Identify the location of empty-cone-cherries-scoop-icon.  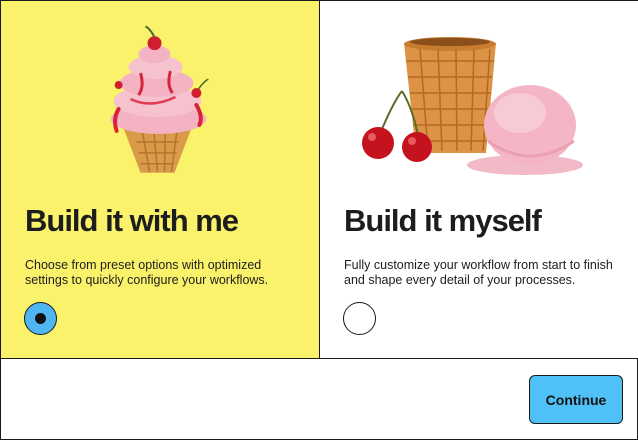
(472, 106).